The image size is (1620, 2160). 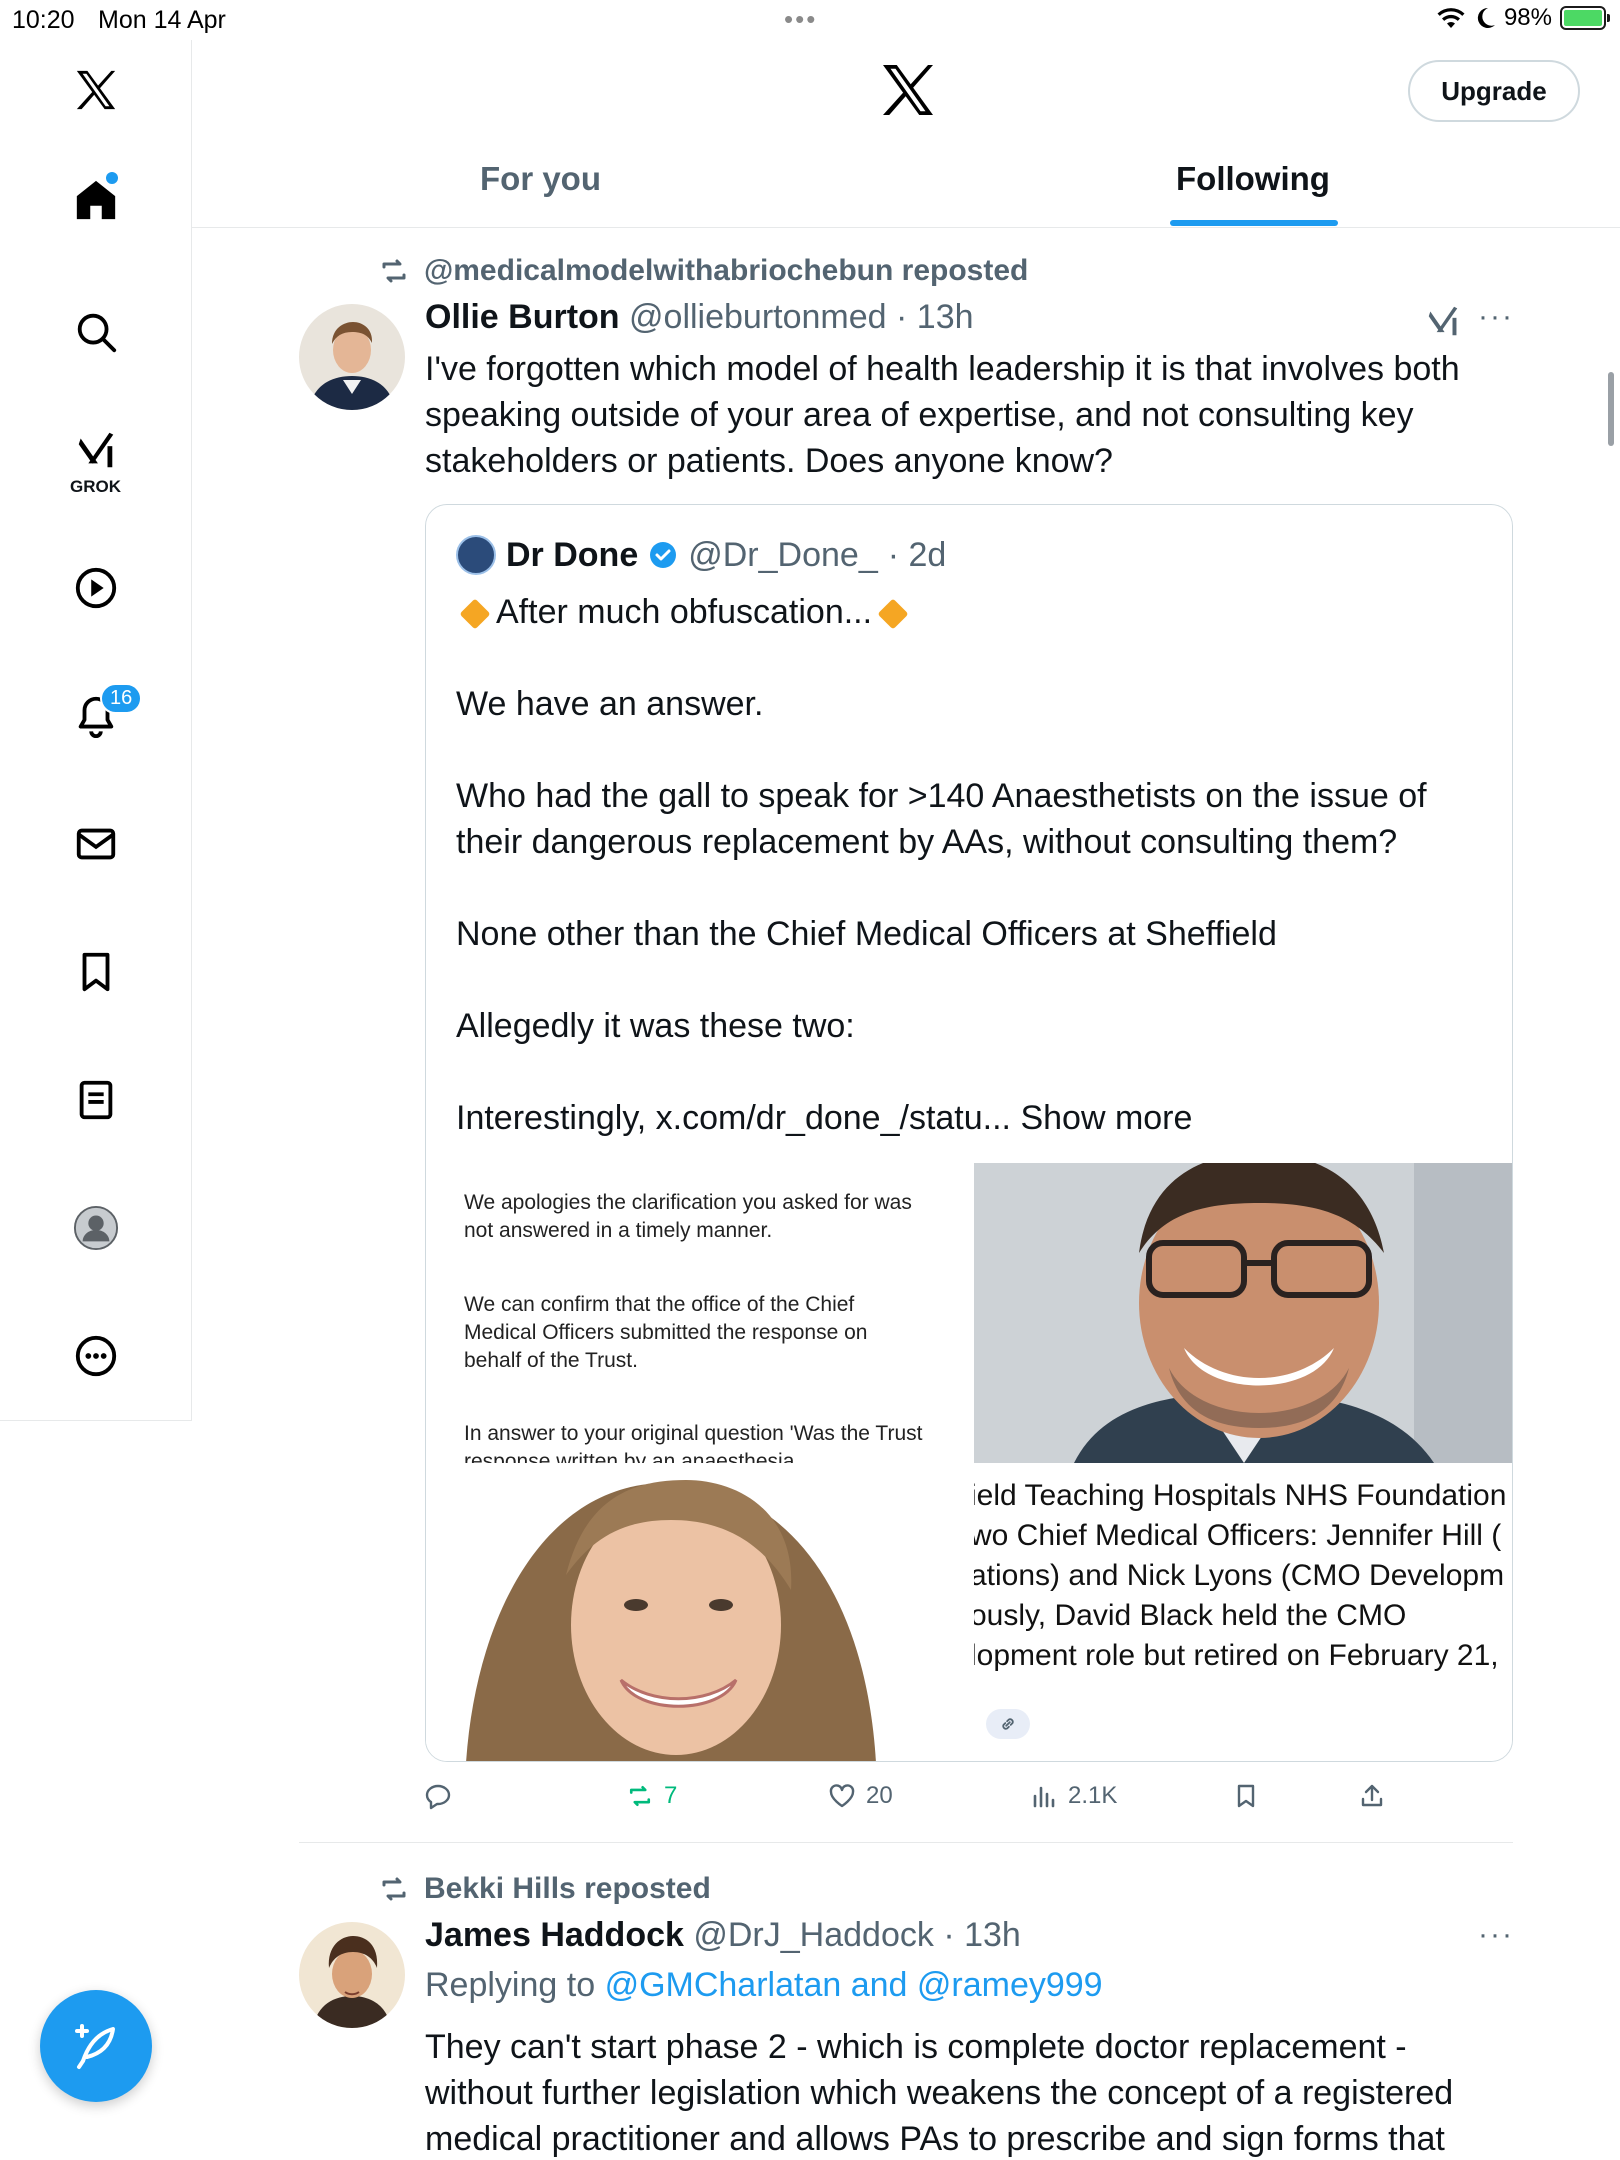 I want to click on link-icon, so click(x=1008, y=1724).